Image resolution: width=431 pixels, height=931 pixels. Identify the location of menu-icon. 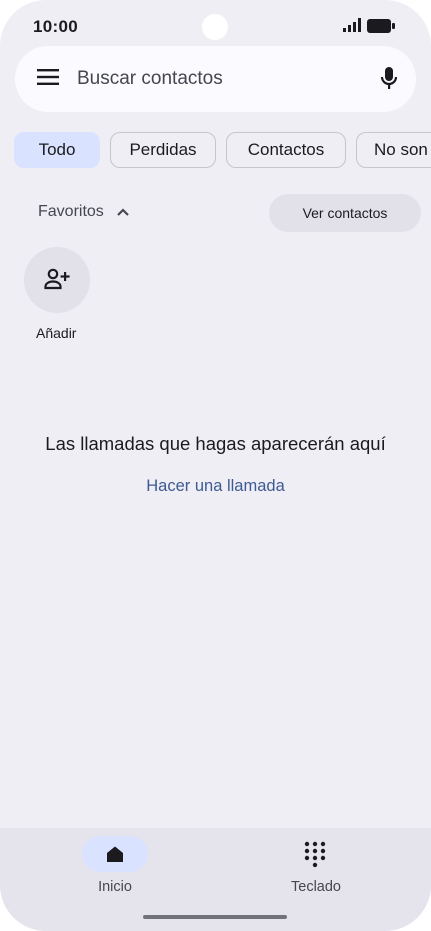
(48, 77).